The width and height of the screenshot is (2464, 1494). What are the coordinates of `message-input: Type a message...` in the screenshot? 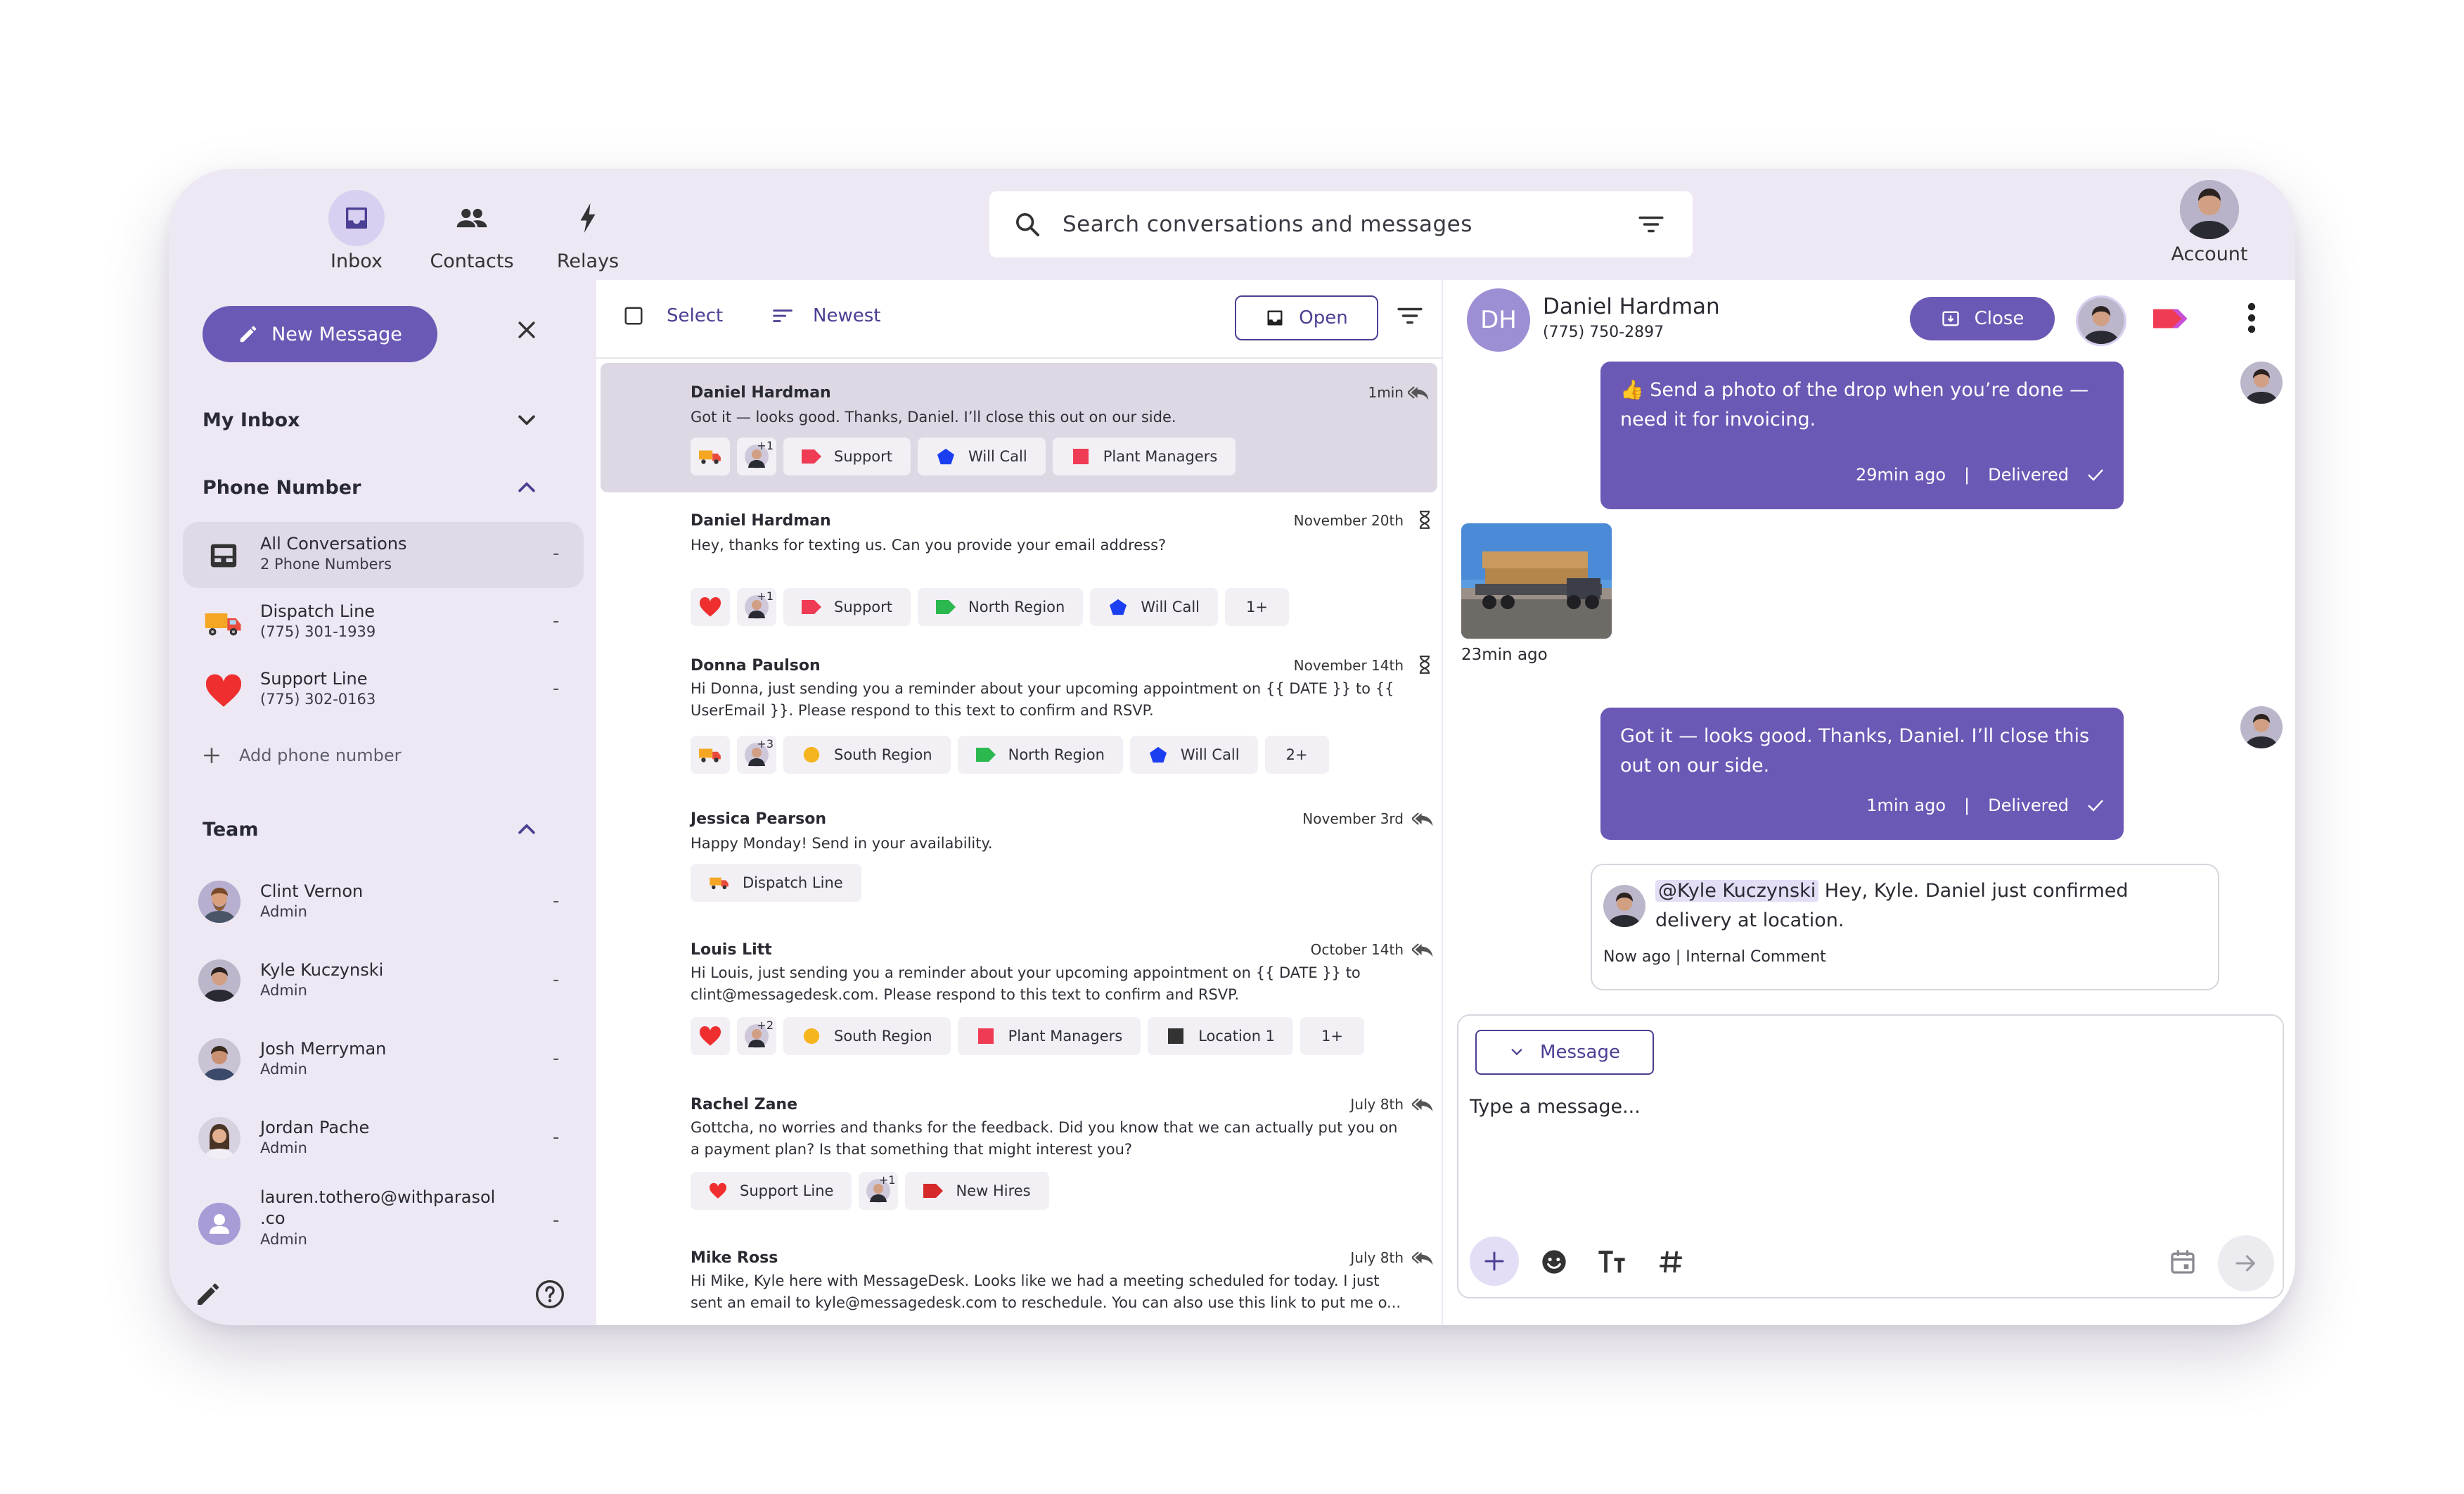 It's located at (1555, 1107).